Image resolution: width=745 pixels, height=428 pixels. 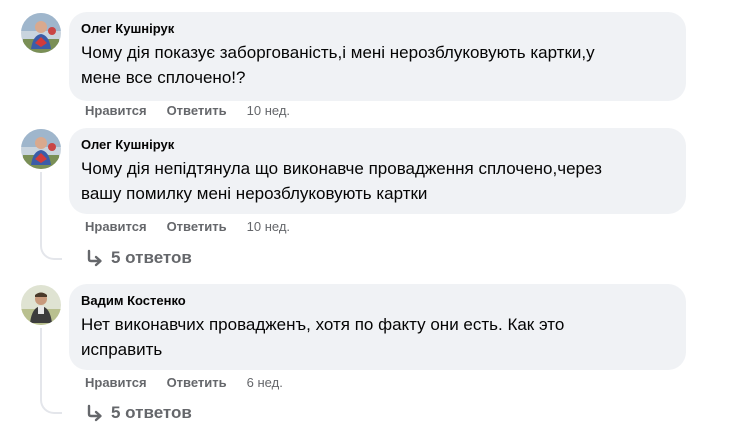 I want to click on comment-author: Вадим Костенко, so click(x=377, y=300).